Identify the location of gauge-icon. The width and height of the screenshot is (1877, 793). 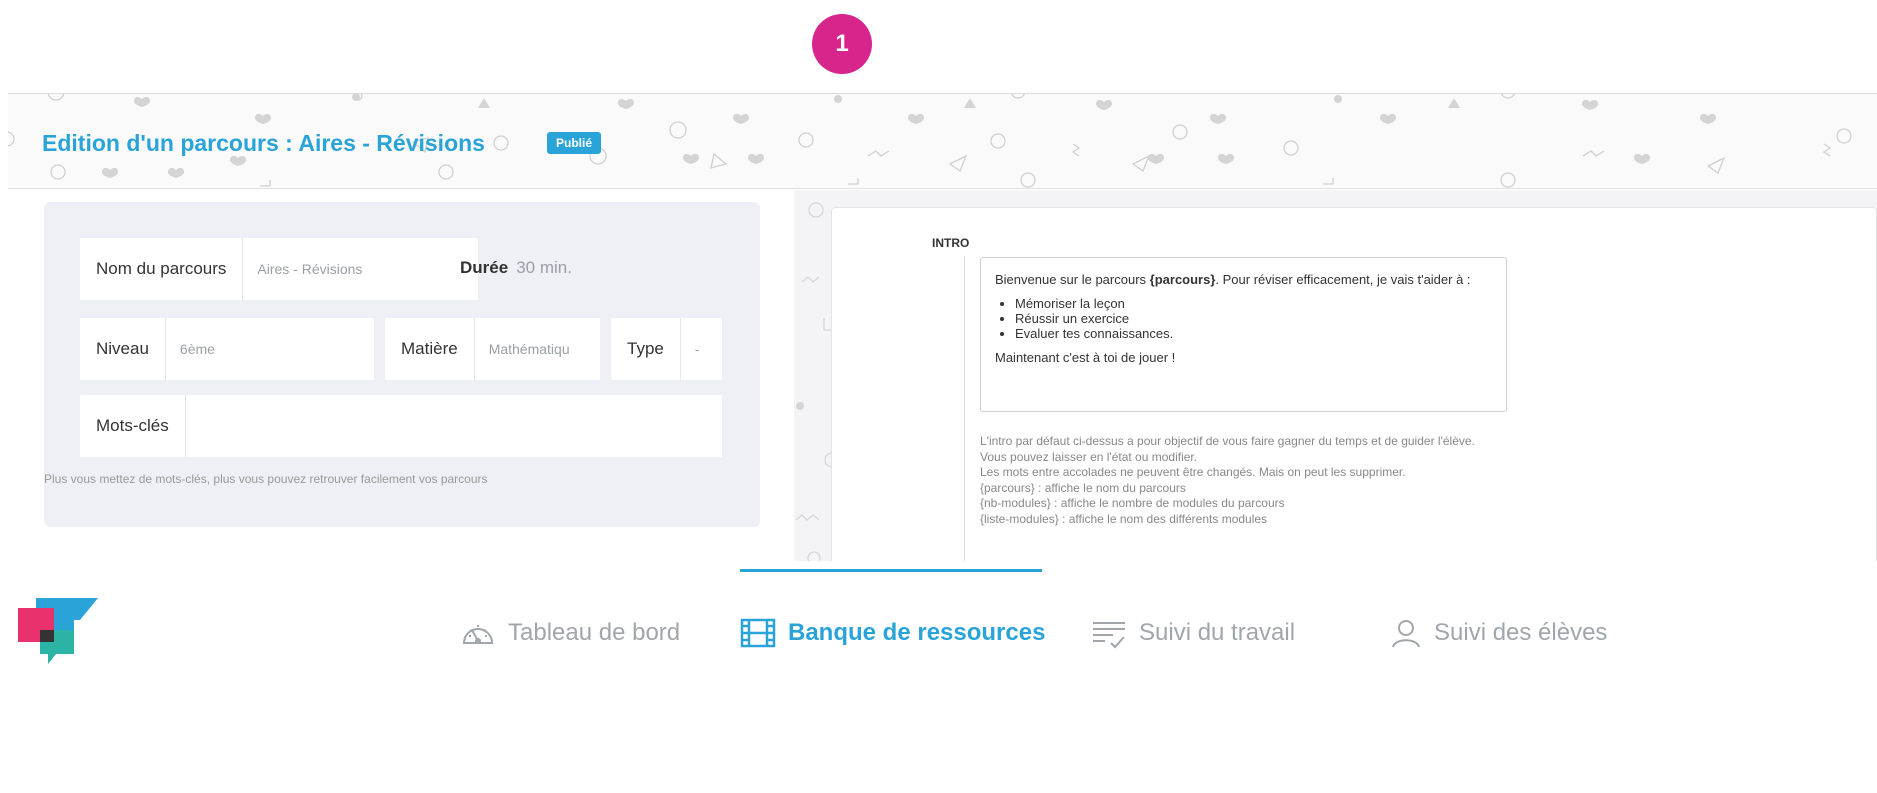
(478, 634).